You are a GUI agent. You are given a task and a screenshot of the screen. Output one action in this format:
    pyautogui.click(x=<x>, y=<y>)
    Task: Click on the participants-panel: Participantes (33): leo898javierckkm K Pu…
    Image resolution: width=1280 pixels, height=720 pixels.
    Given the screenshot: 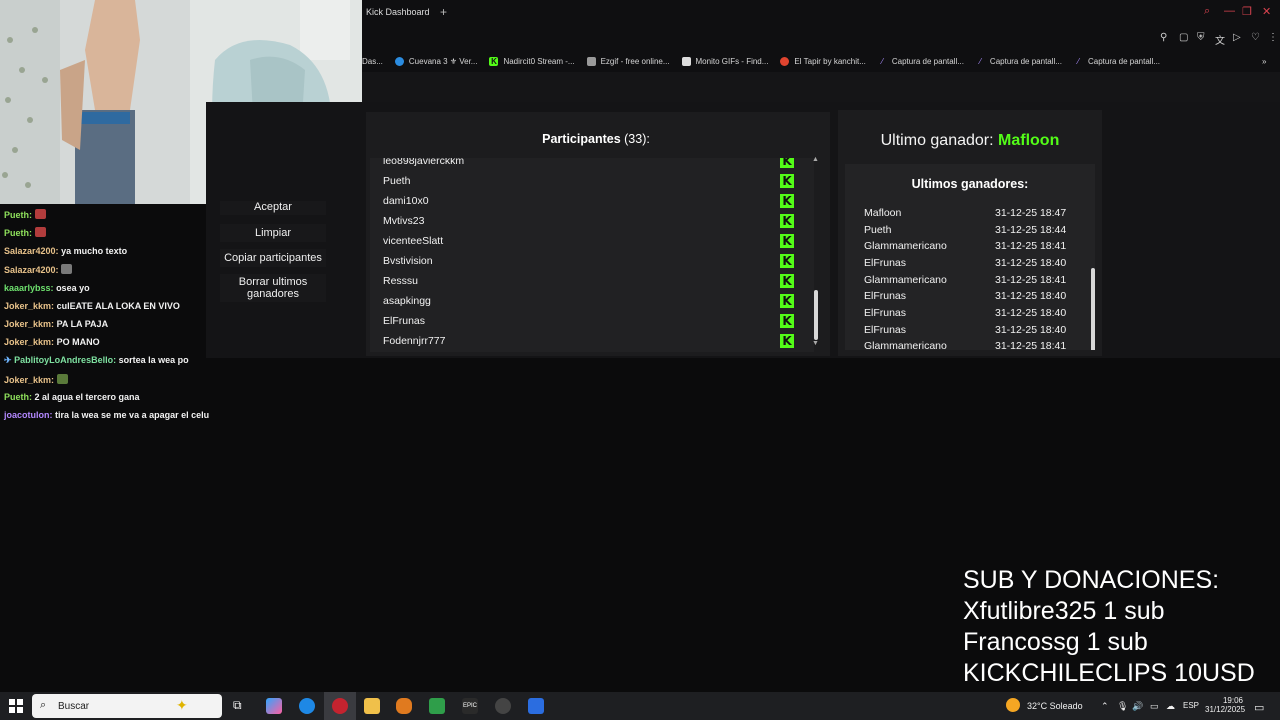 What is the action you would take?
    pyautogui.click(x=598, y=234)
    